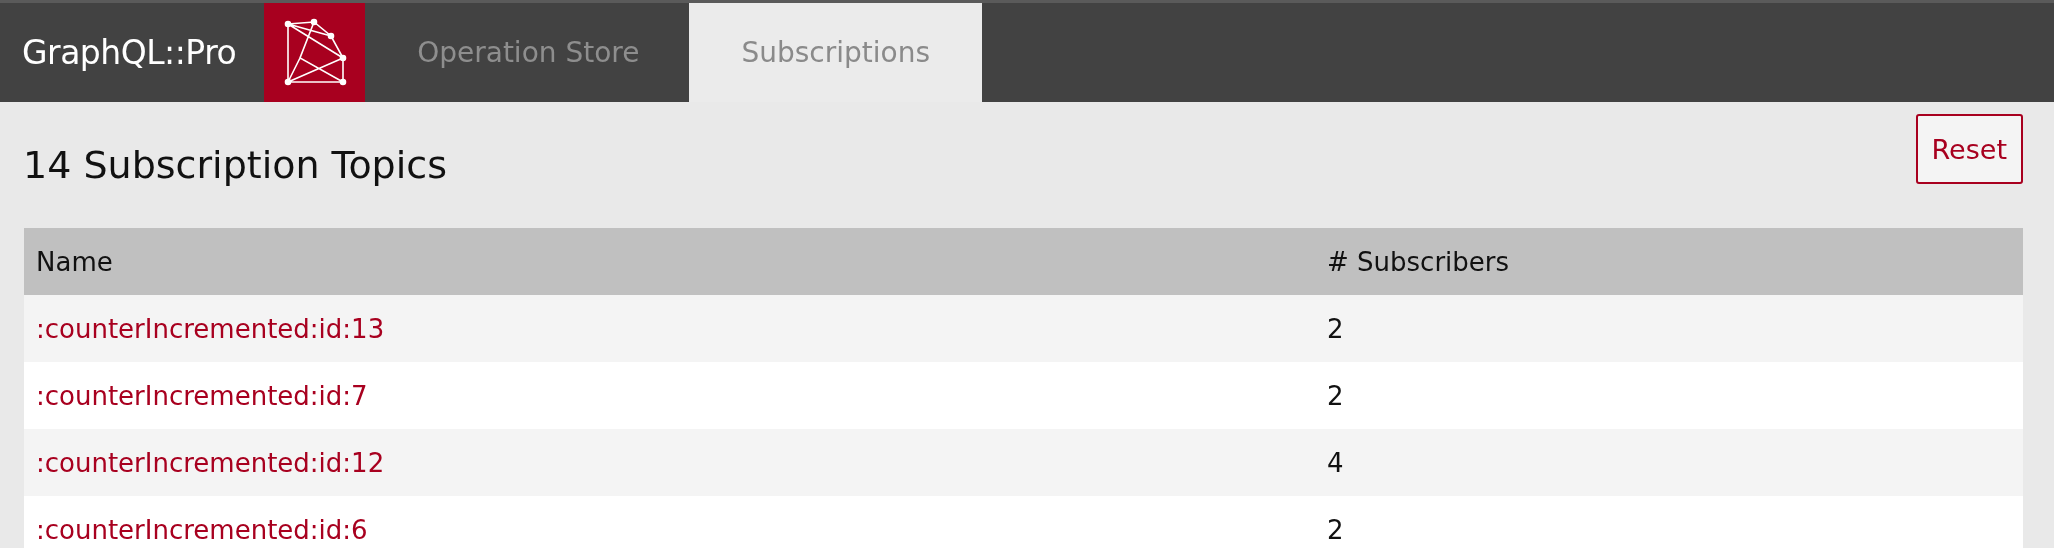 The height and width of the screenshot is (548, 2054). Describe the element at coordinates (669, 462) in the screenshot. I see `topic-link: :counterIncremented:id:12` at that location.